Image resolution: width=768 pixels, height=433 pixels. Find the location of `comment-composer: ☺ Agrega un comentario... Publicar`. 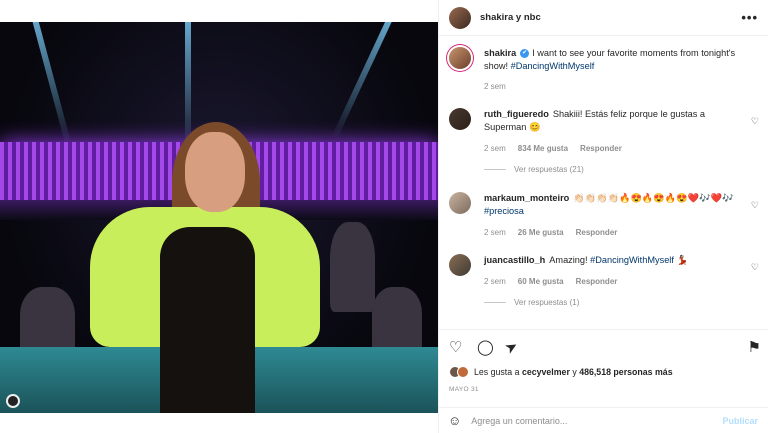

comment-composer: ☺ Agrega un comentario... Publicar is located at coordinates (603, 420).